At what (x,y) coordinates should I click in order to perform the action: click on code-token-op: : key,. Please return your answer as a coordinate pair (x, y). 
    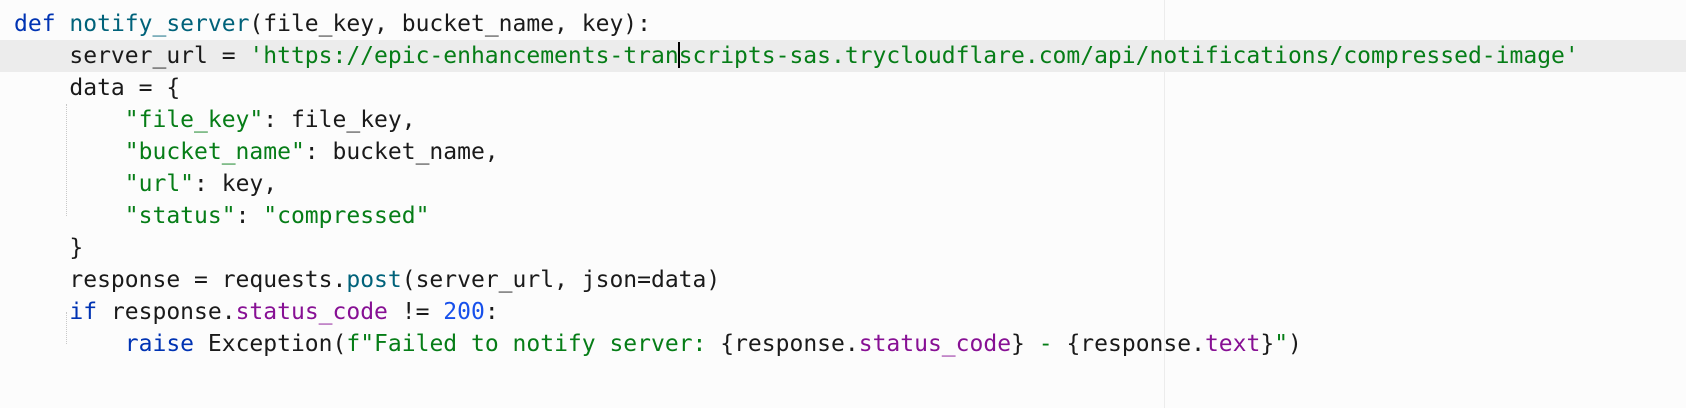
    Looking at the image, I should click on (236, 184).